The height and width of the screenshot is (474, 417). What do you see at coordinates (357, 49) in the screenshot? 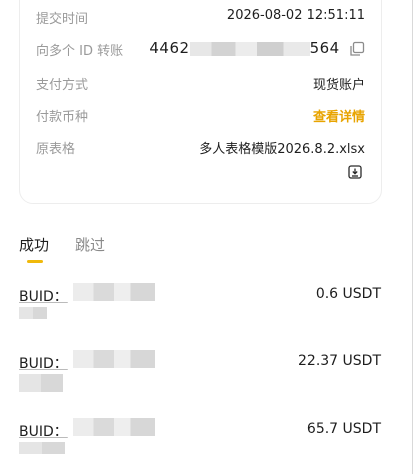
I see `copy-icon` at bounding box center [357, 49].